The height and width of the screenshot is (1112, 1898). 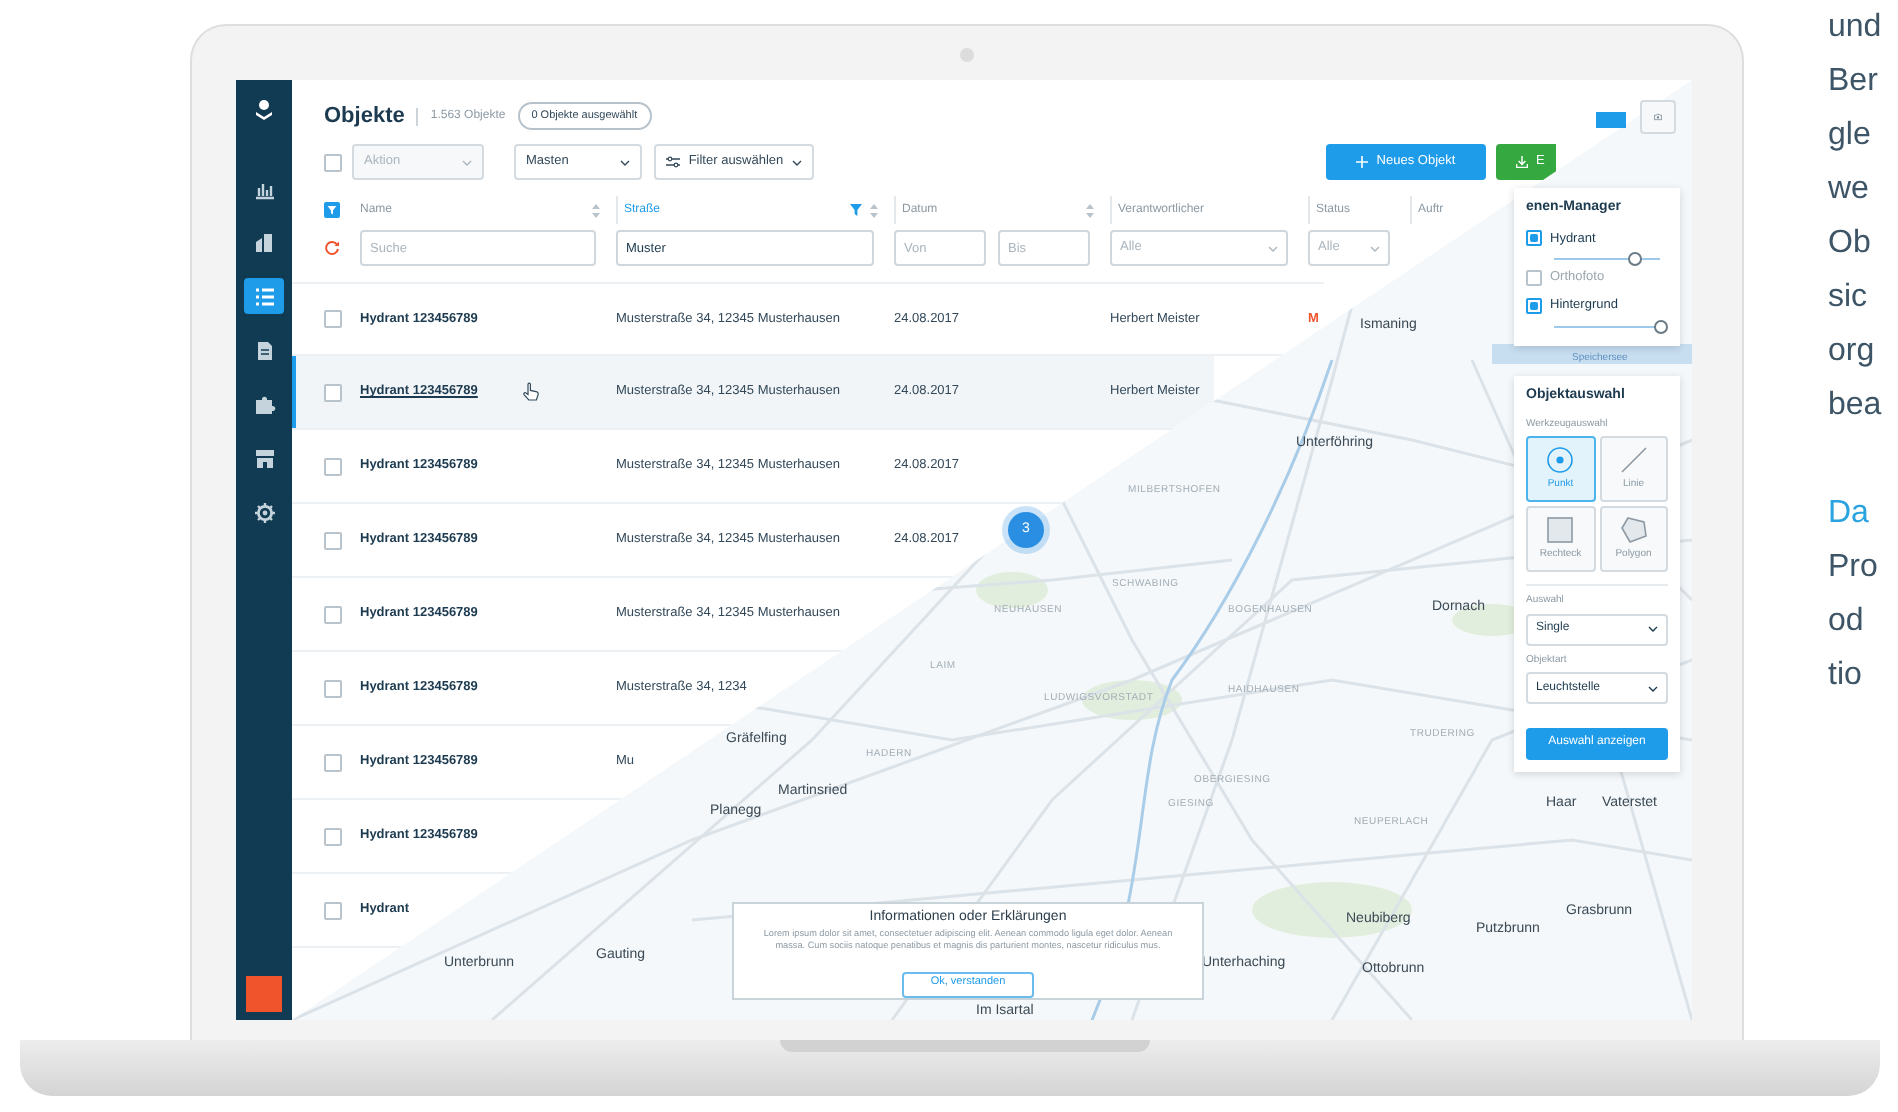 I want to click on body-text: Ber, so click(x=1854, y=82).